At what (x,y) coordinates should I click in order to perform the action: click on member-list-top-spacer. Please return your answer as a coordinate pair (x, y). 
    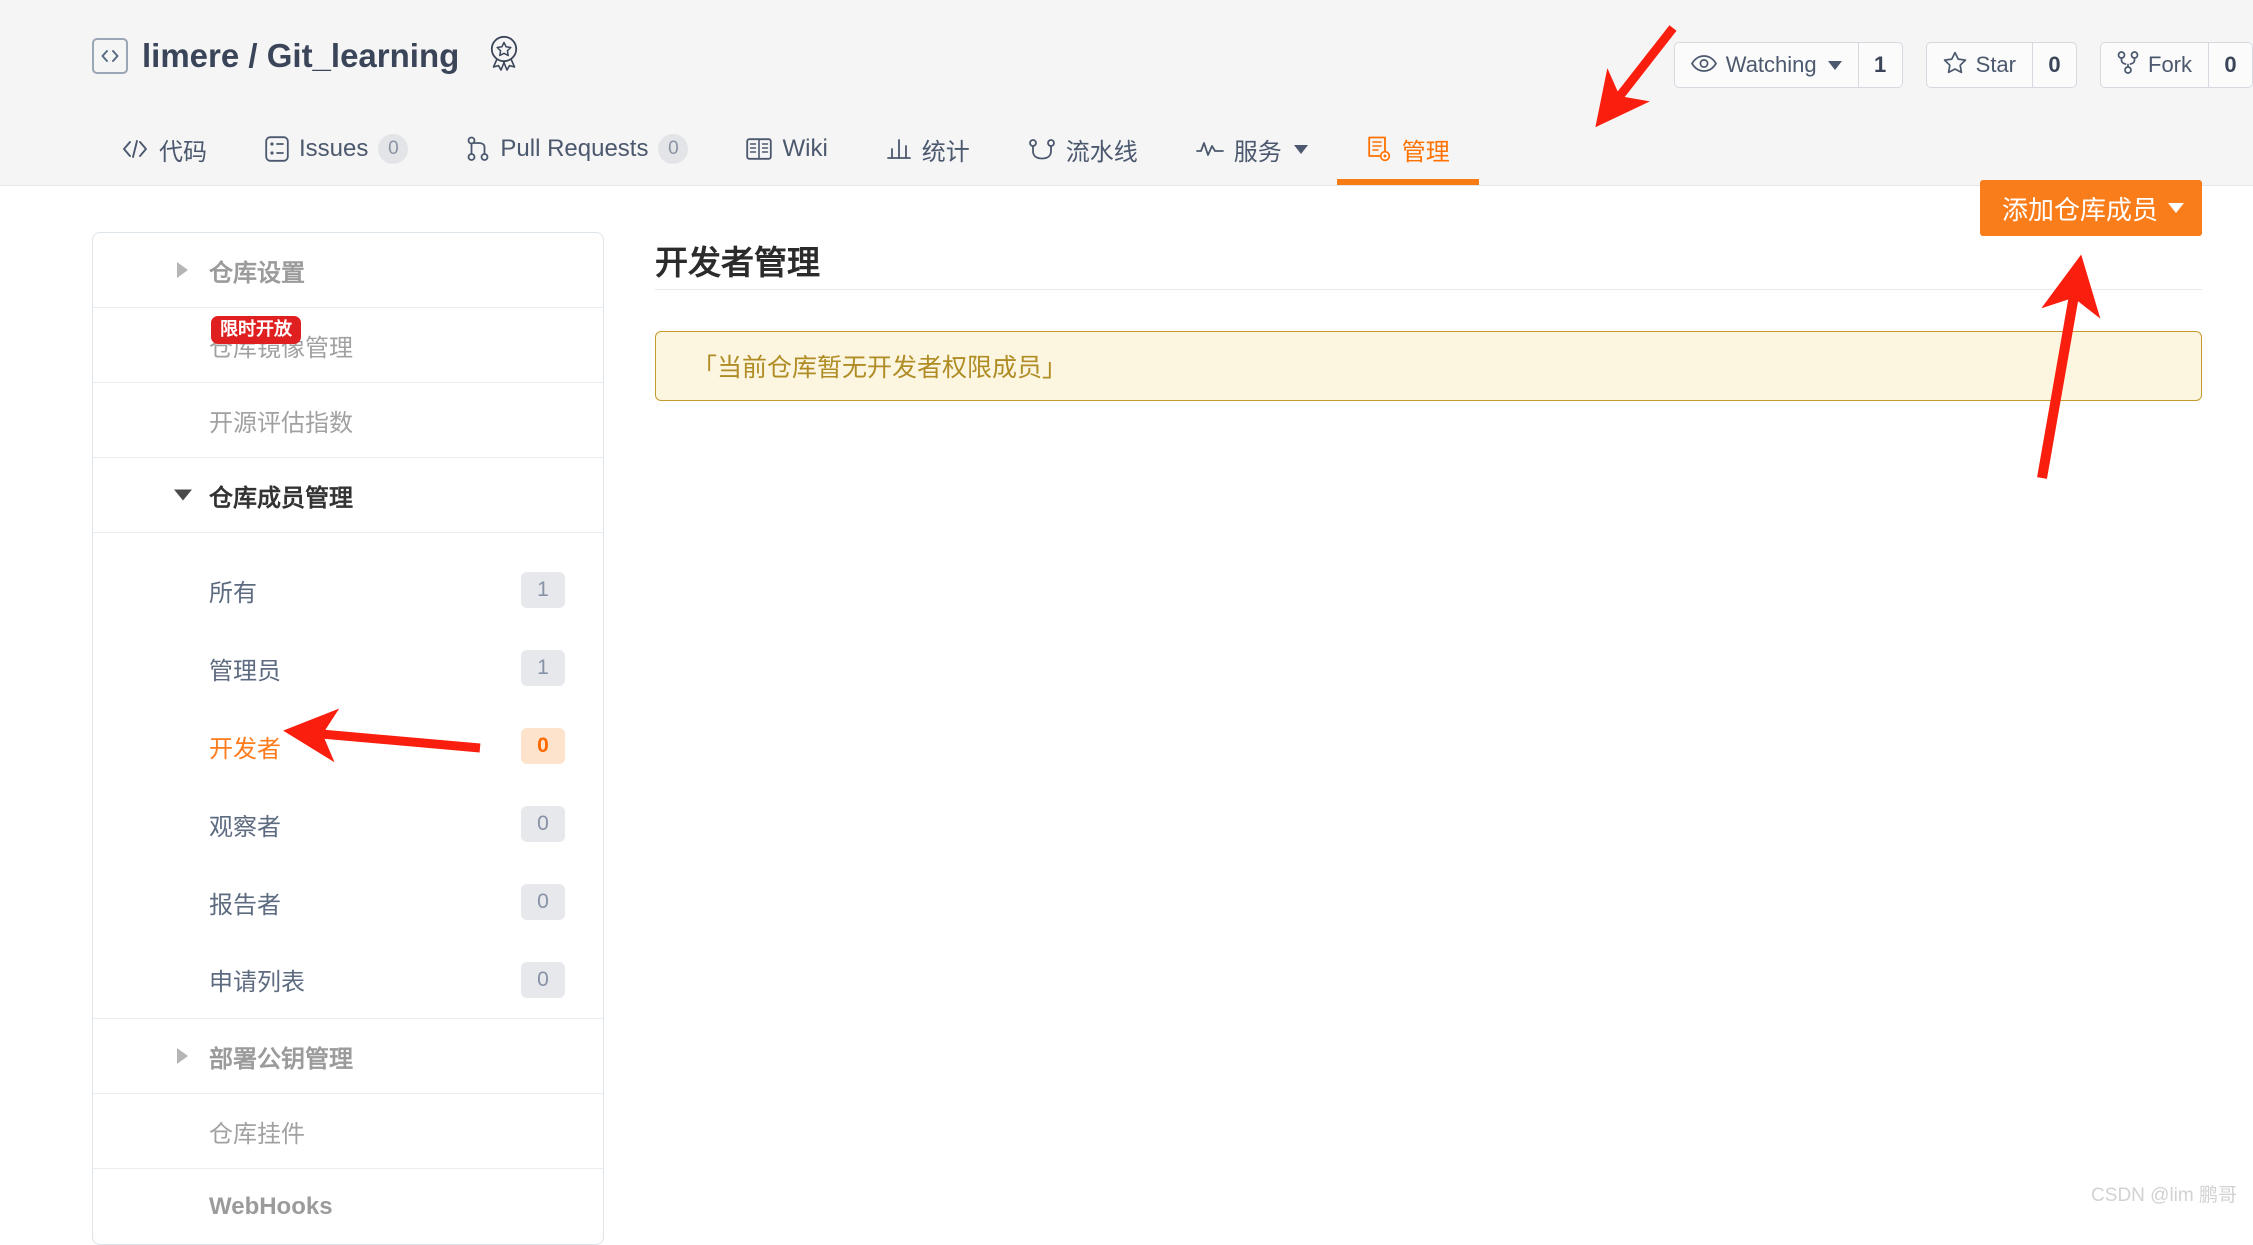
    Looking at the image, I should click on (348, 542).